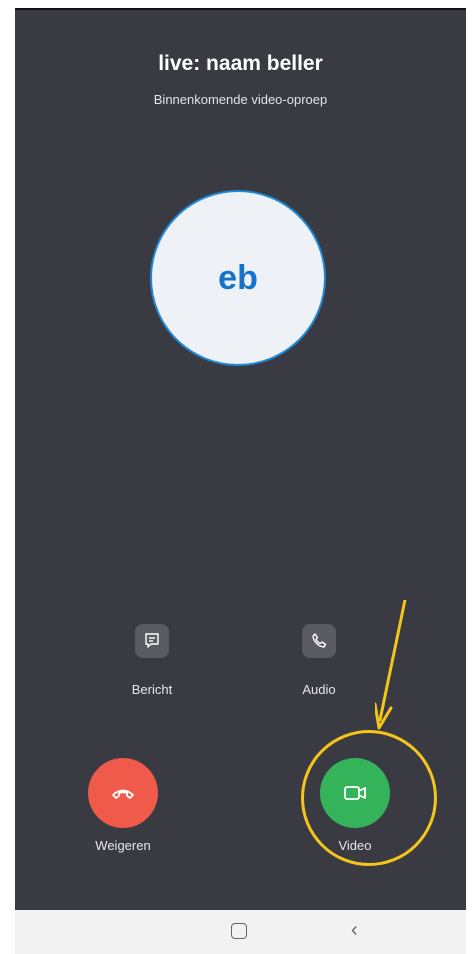 The image size is (473, 954). I want to click on message-label: Bericht, so click(152, 689).